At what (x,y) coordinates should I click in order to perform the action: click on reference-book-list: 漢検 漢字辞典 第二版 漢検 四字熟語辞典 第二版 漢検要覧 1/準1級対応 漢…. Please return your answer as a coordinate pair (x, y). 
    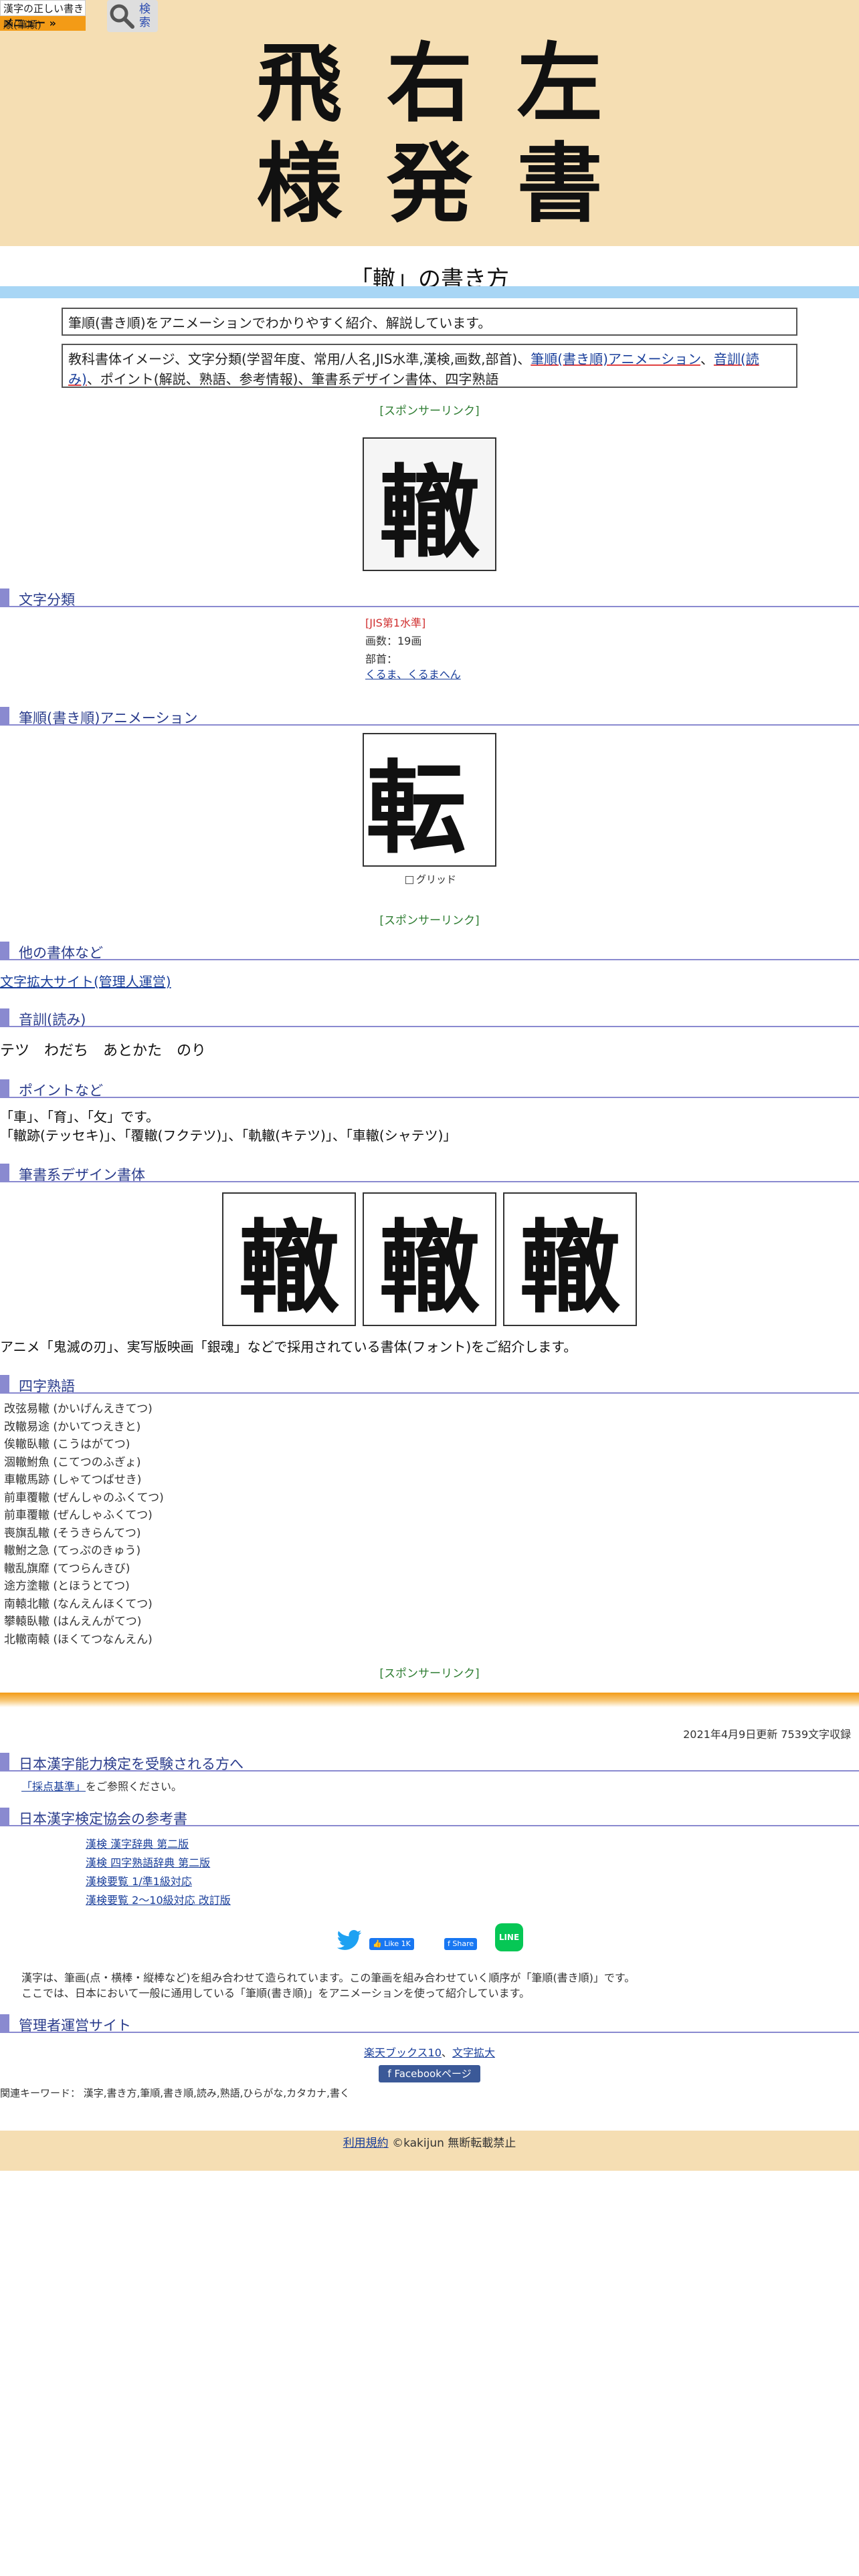
    Looking at the image, I should click on (158, 1872).